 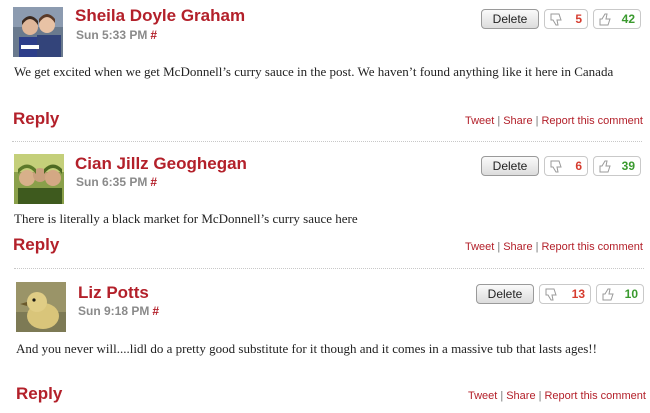 What do you see at coordinates (39, 394) in the screenshot?
I see `reply-button: Reply` at bounding box center [39, 394].